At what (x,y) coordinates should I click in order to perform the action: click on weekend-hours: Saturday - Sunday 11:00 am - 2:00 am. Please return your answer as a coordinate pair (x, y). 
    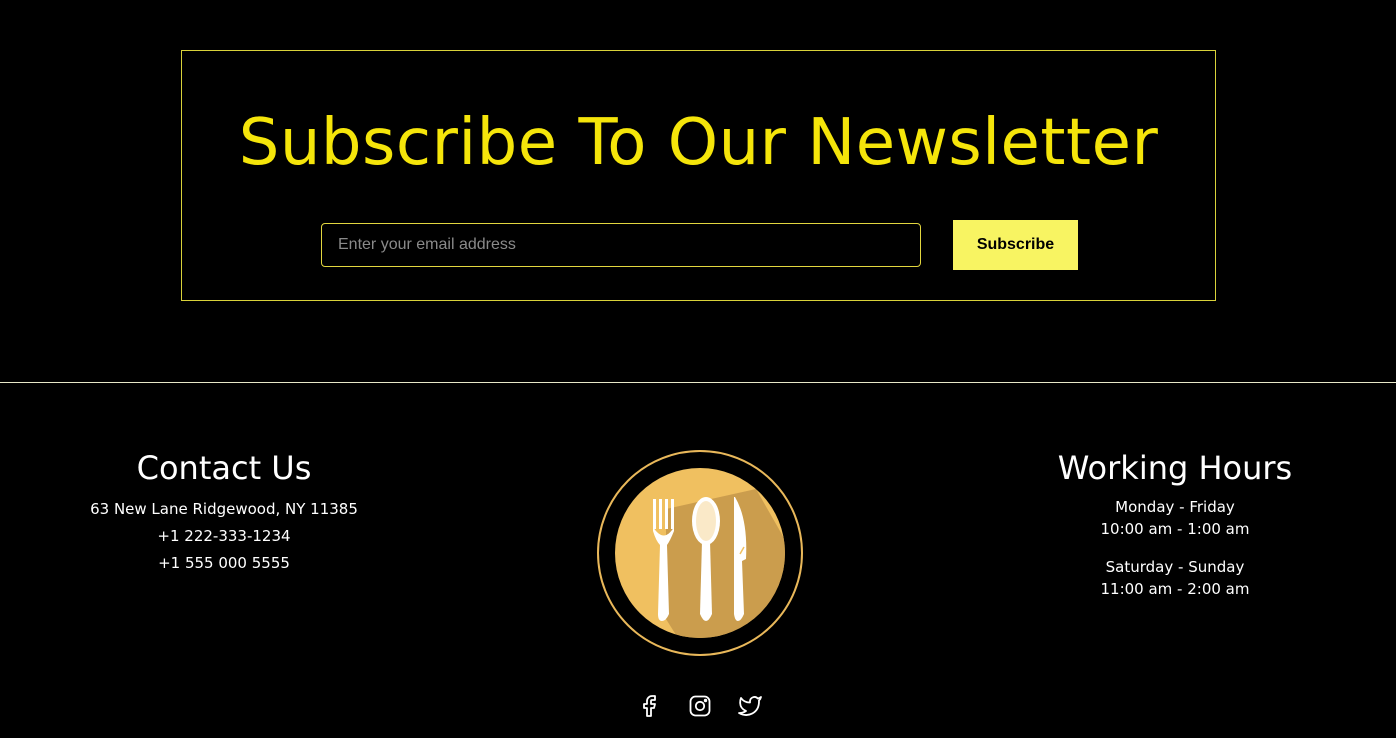
    Looking at the image, I should click on (1175, 578).